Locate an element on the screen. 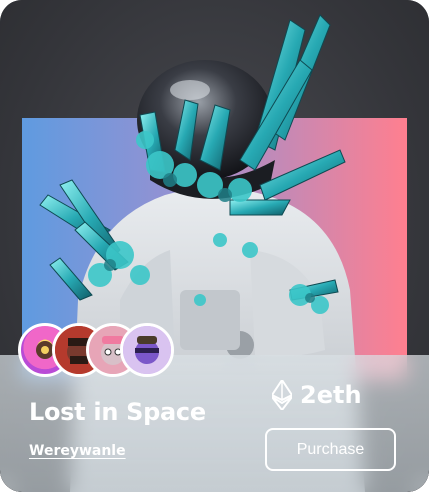 The width and height of the screenshot is (429, 492). purchase-button: Purchase is located at coordinates (330, 449).